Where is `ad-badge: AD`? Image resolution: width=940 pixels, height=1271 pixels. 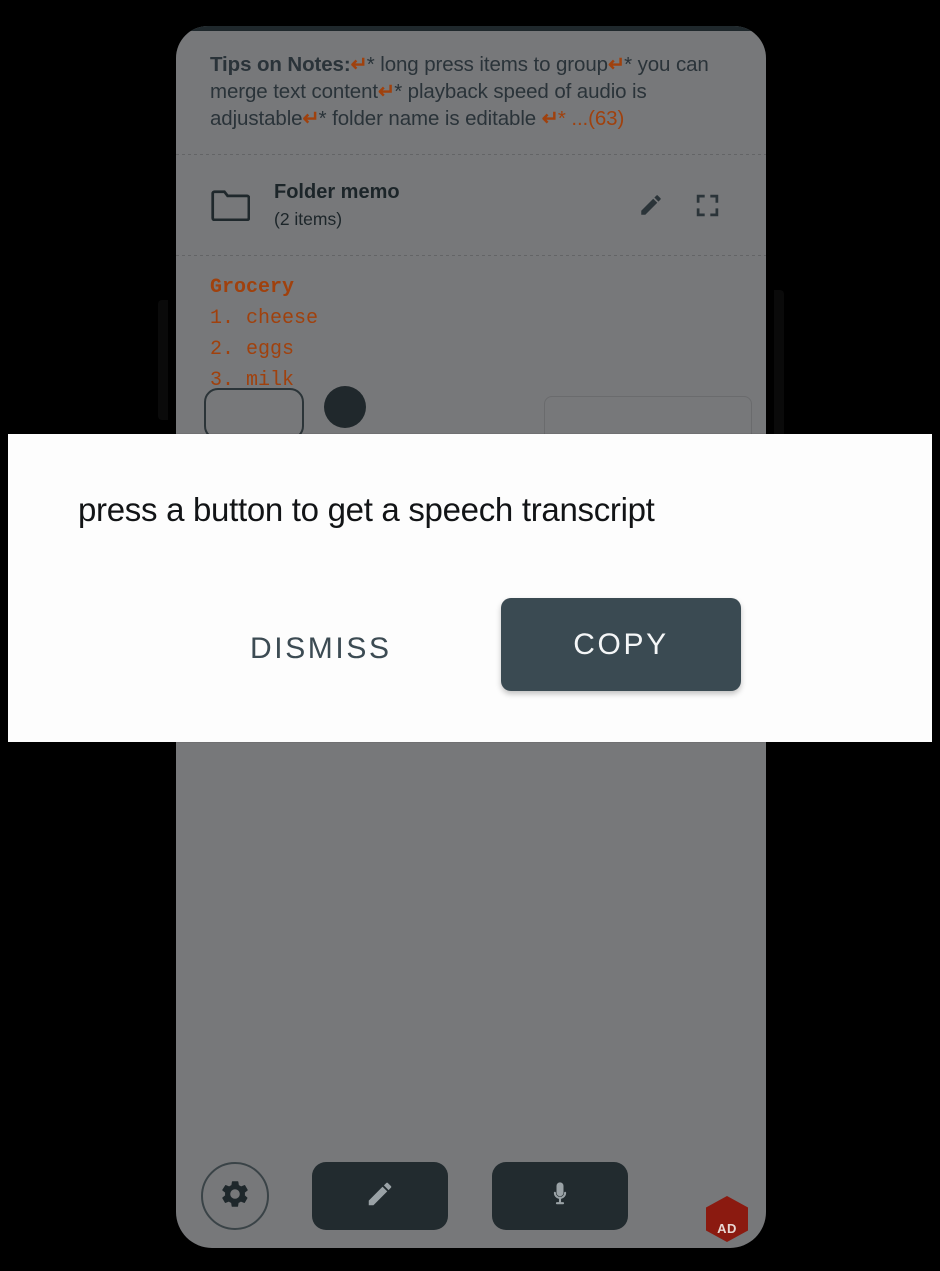 ad-badge: AD is located at coordinates (727, 1219).